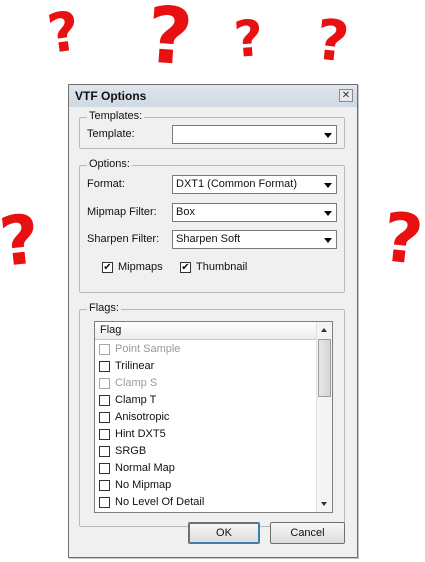  Describe the element at coordinates (104, 308) in the screenshot. I see `flags-group-label: Flags:` at that location.